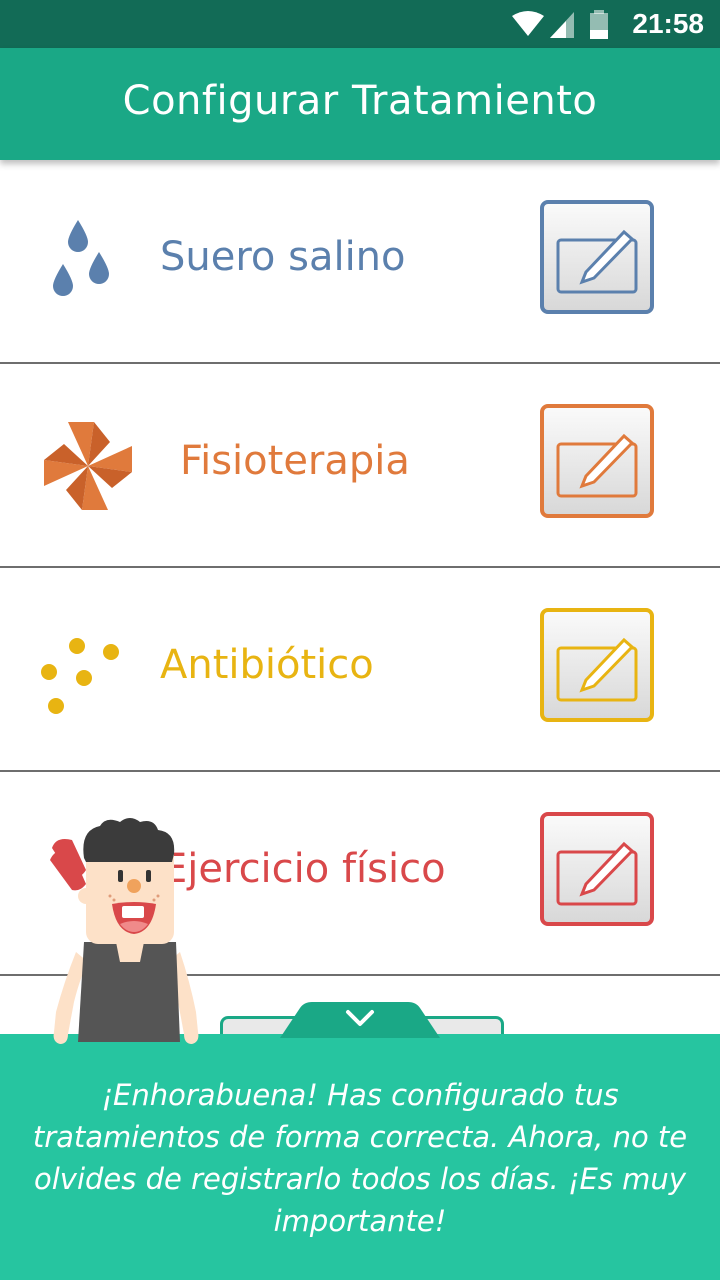  What do you see at coordinates (360, 1020) in the screenshot?
I see `collapse-tab` at bounding box center [360, 1020].